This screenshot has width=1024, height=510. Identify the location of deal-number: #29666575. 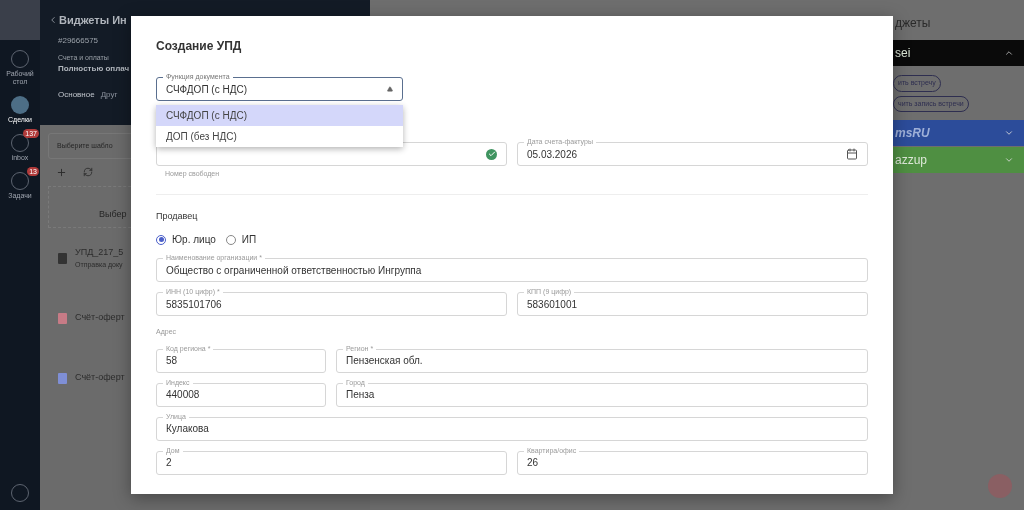
(78, 40).